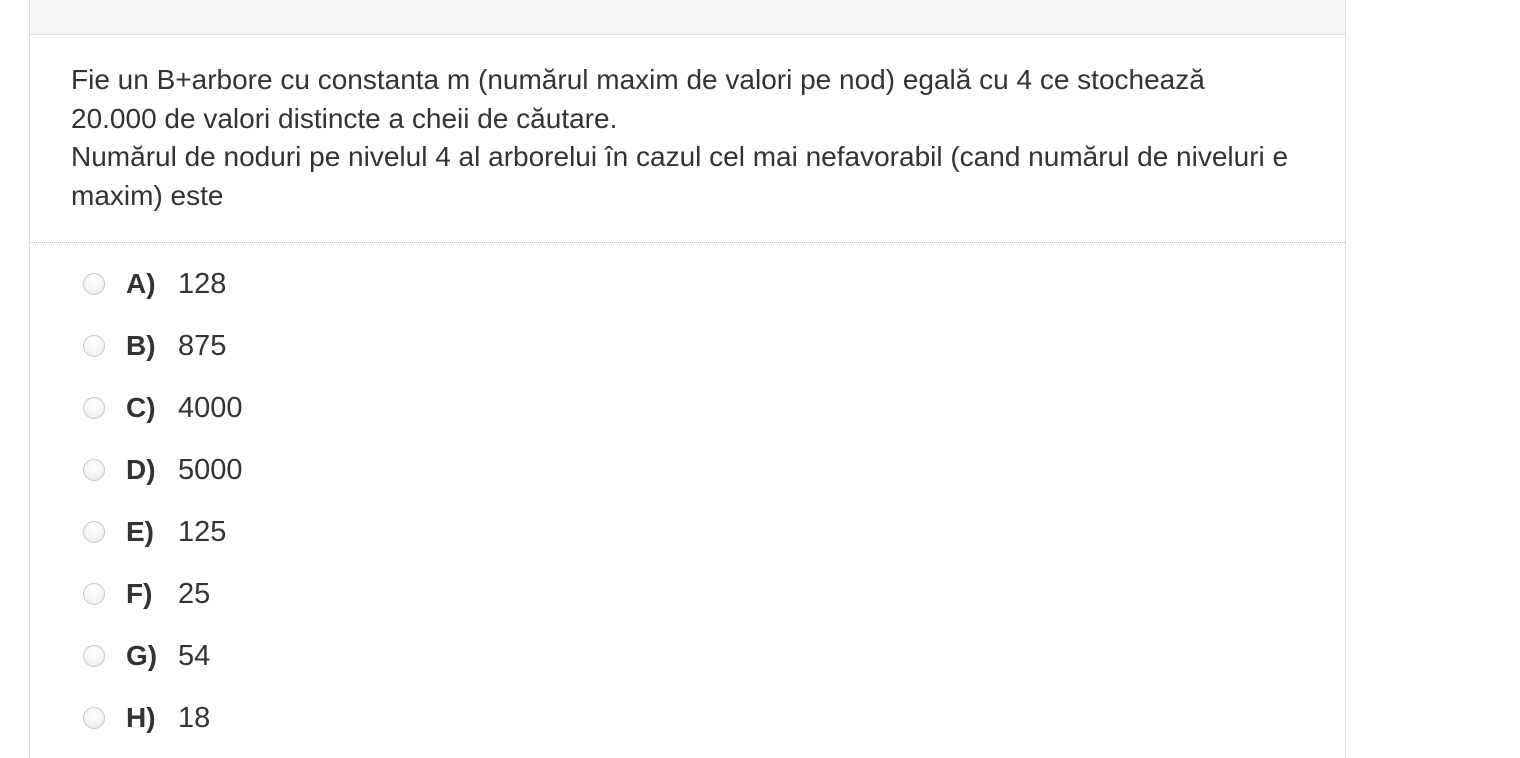 This screenshot has height=758, width=1520. I want to click on answer-option-e: E) 125, so click(154, 532).